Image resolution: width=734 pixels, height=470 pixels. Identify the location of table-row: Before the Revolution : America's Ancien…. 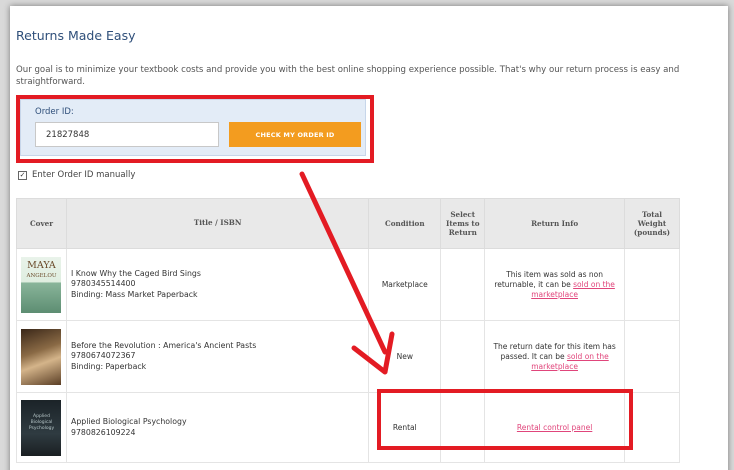
(348, 356).